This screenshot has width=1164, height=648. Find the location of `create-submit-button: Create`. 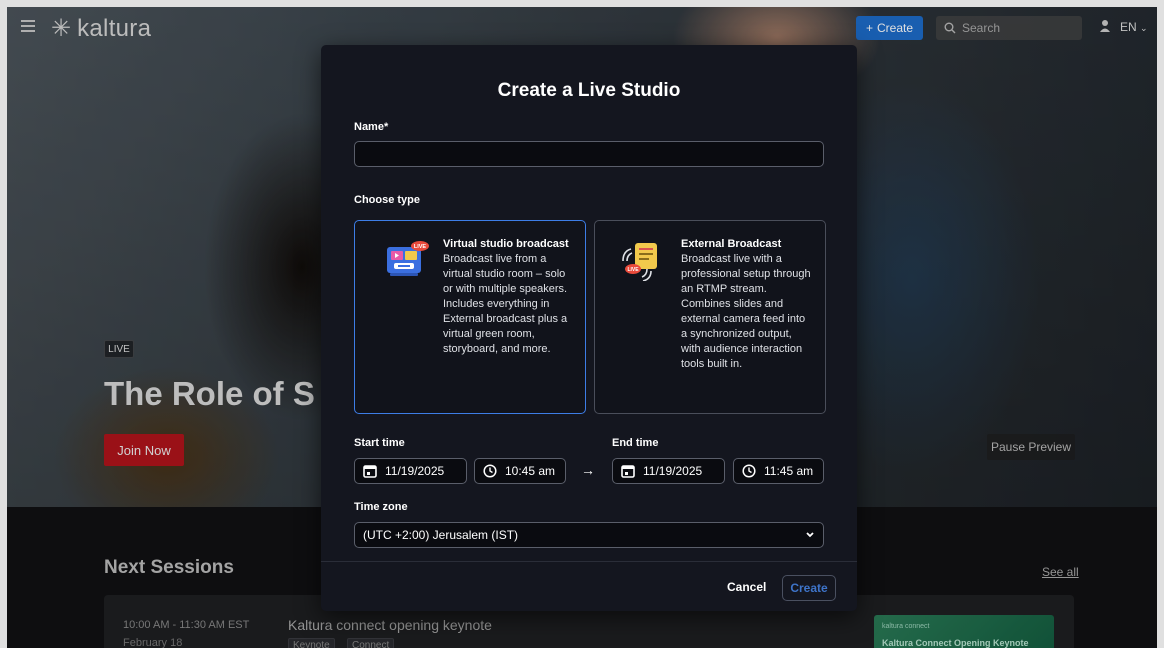

create-submit-button: Create is located at coordinates (809, 588).